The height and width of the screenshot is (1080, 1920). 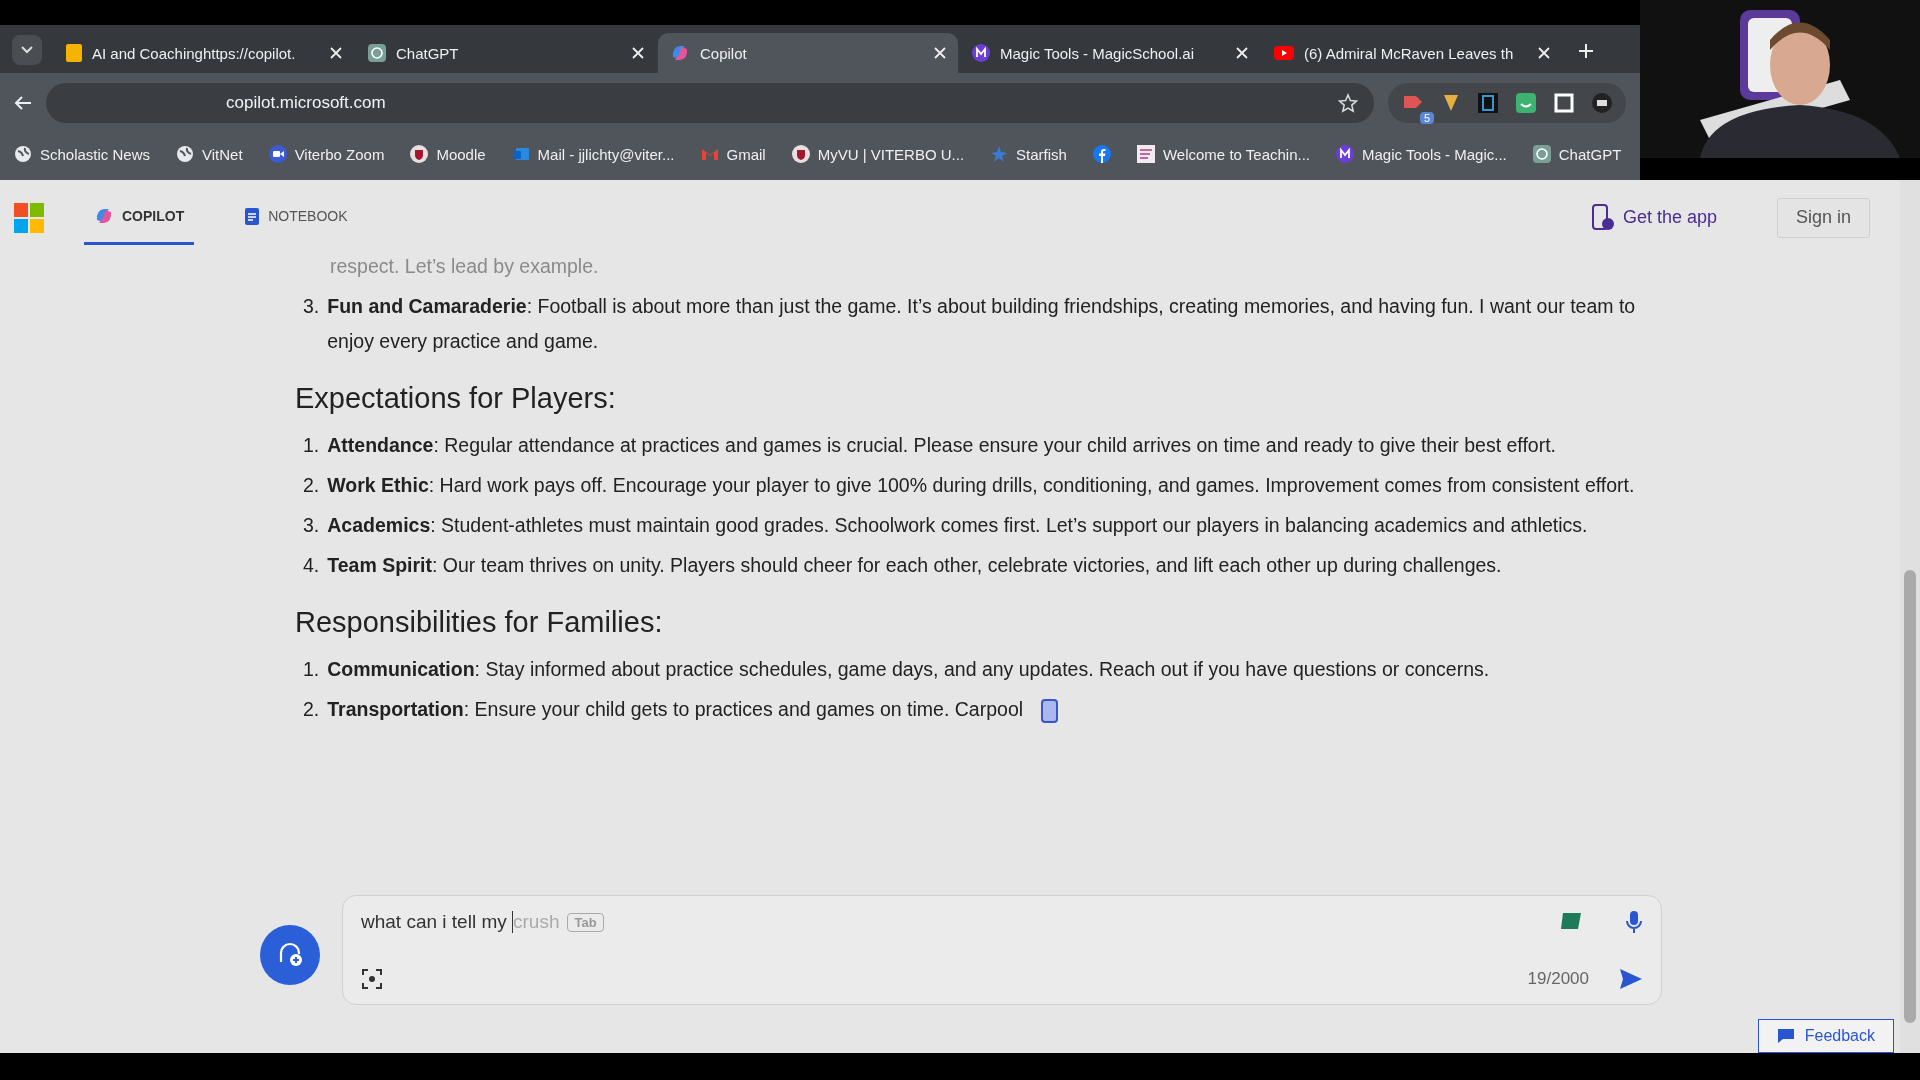 I want to click on back-icon, so click(x=23, y=103).